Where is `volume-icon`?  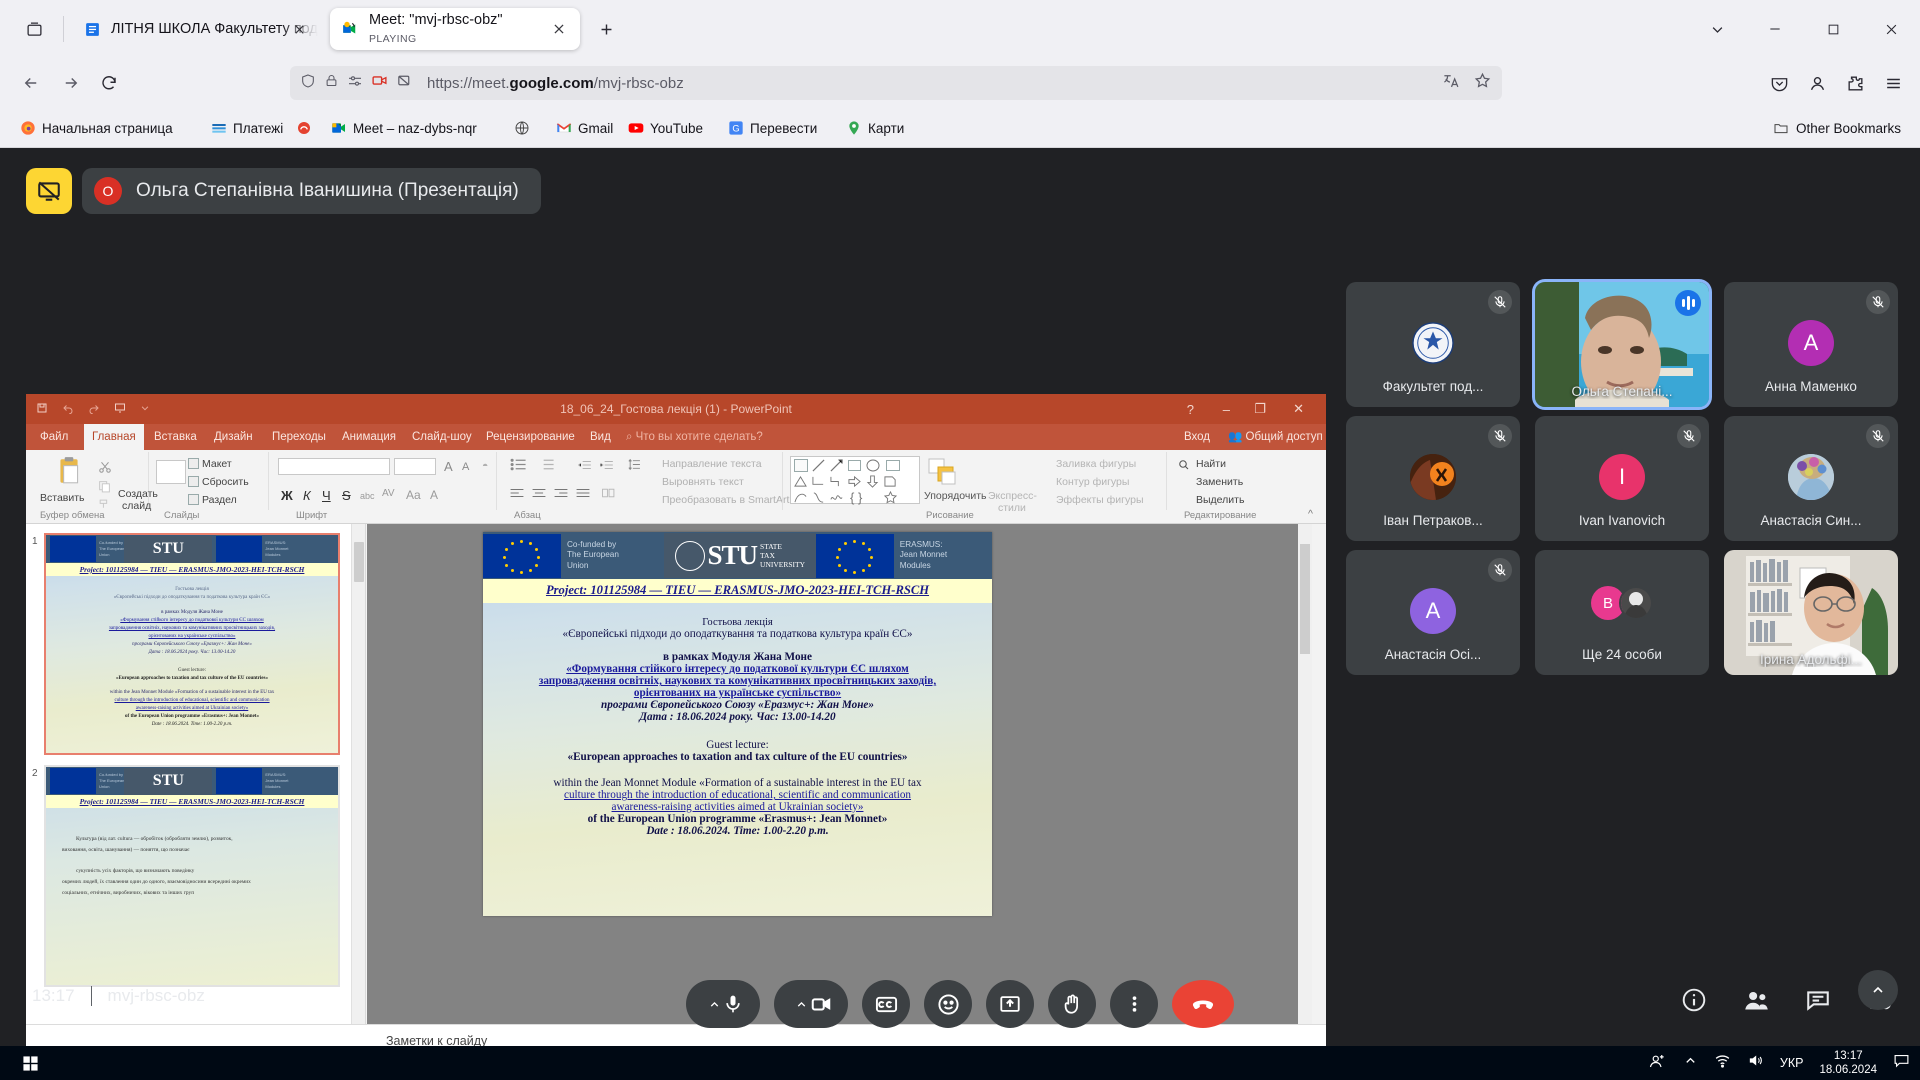 volume-icon is located at coordinates (1755, 1063).